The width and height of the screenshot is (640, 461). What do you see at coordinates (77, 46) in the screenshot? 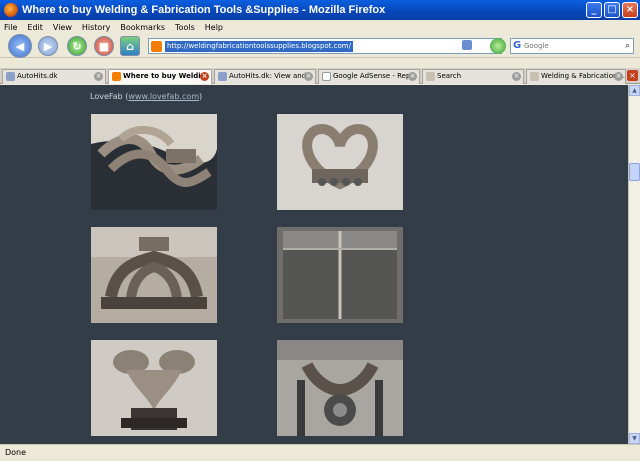
I see `reload-button: ↻` at bounding box center [77, 46].